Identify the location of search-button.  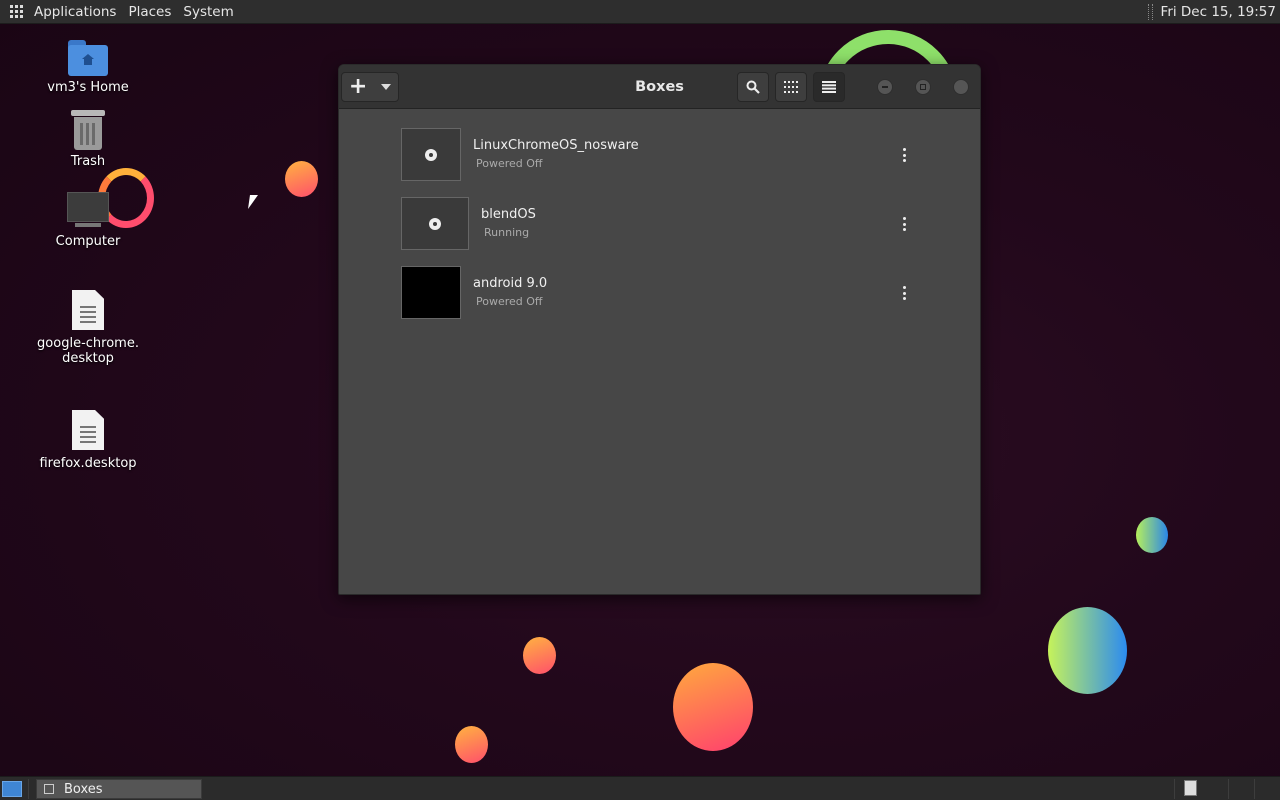
(753, 87).